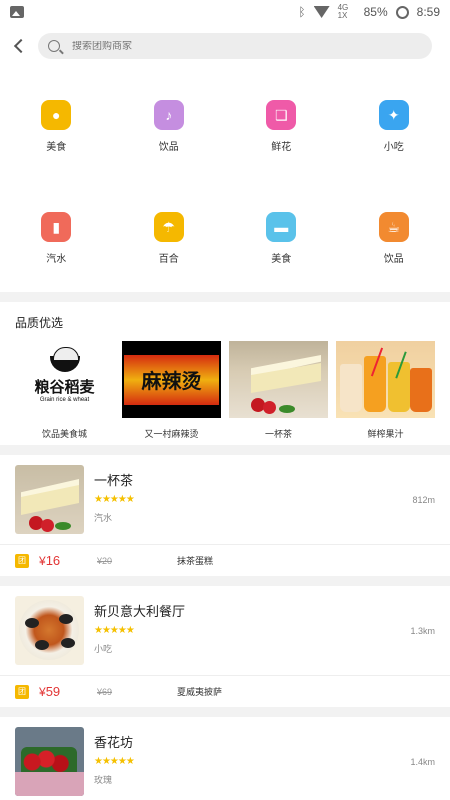  I want to click on category-item: ✦ 小吃, so click(394, 124).